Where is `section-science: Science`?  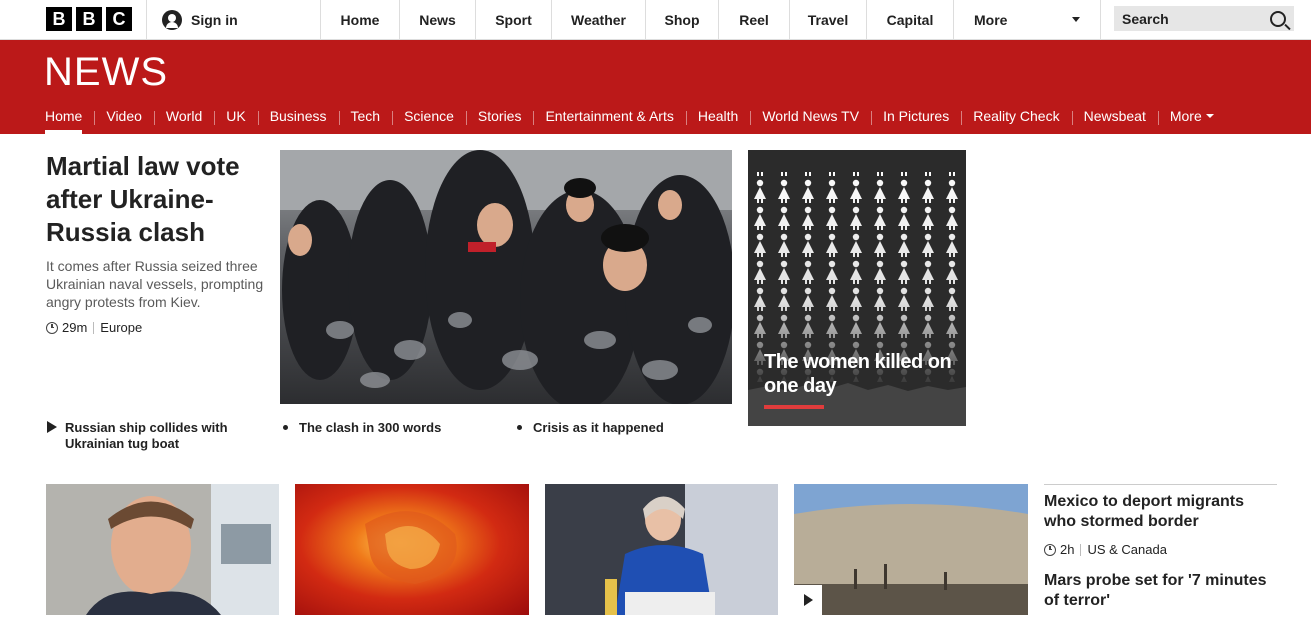 section-science: Science is located at coordinates (429, 116).